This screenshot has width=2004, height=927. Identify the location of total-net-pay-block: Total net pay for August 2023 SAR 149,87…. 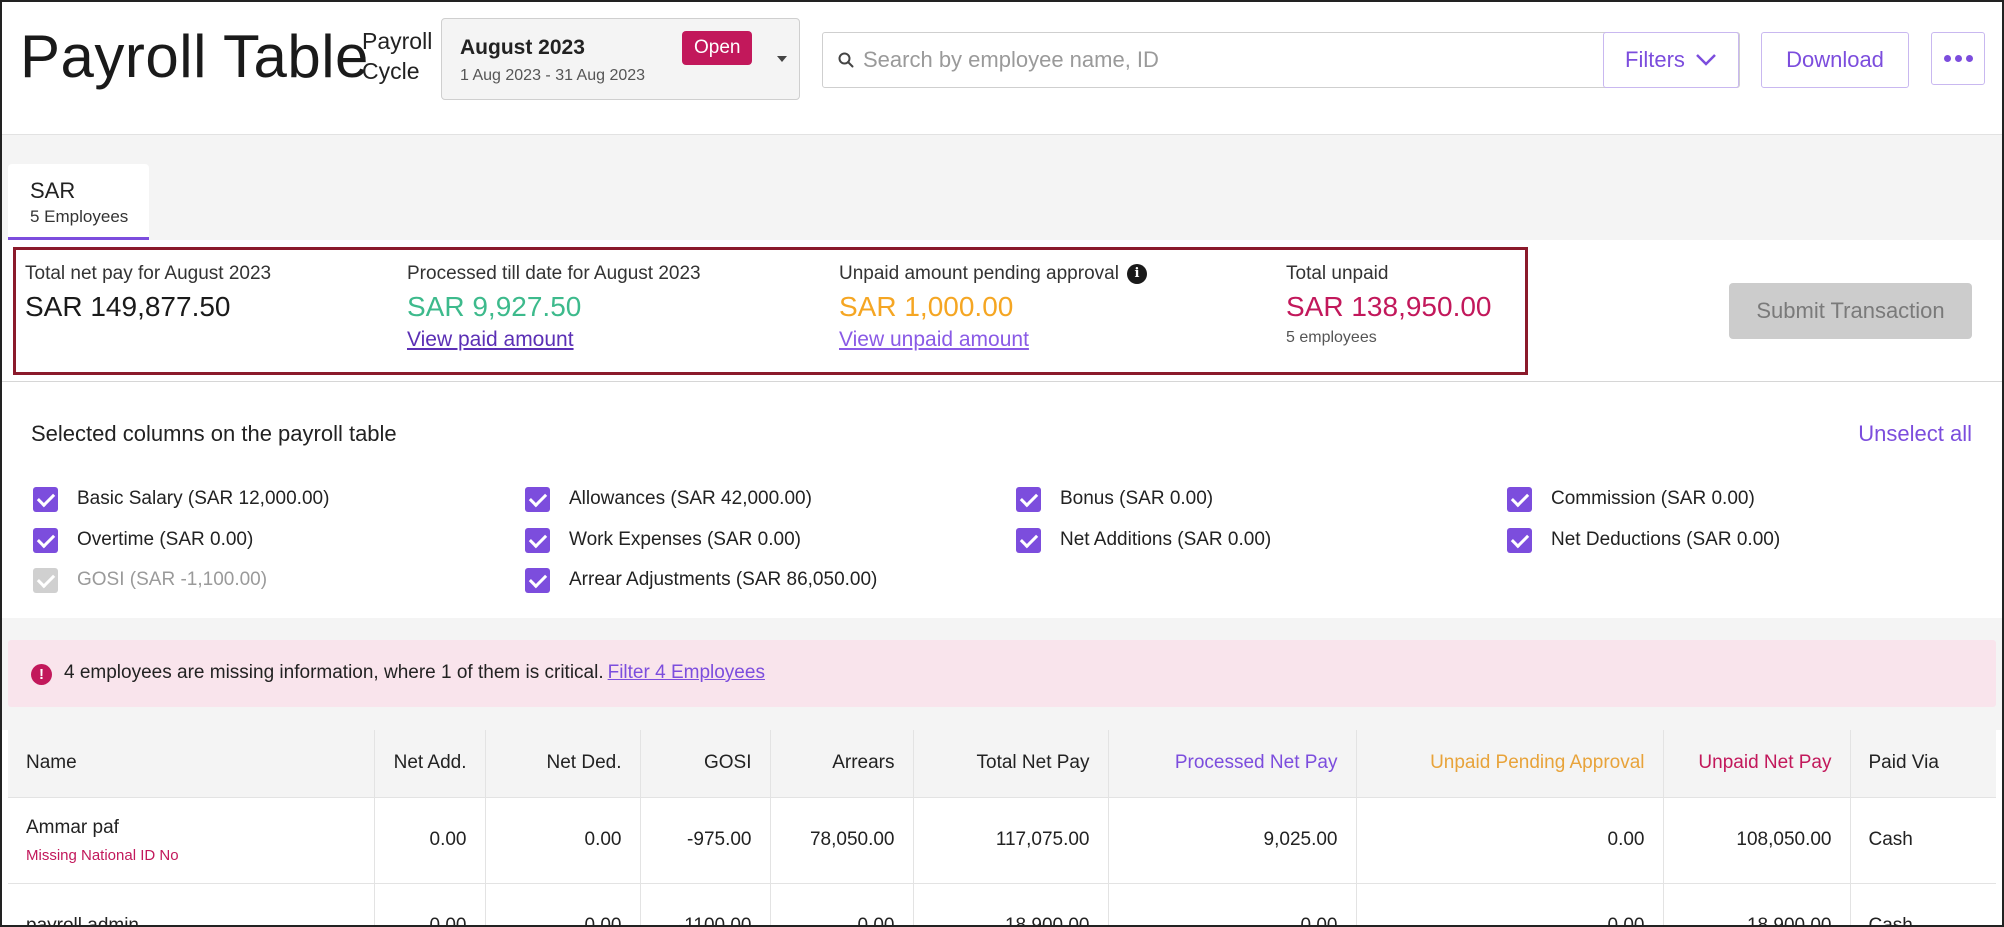
(148, 293).